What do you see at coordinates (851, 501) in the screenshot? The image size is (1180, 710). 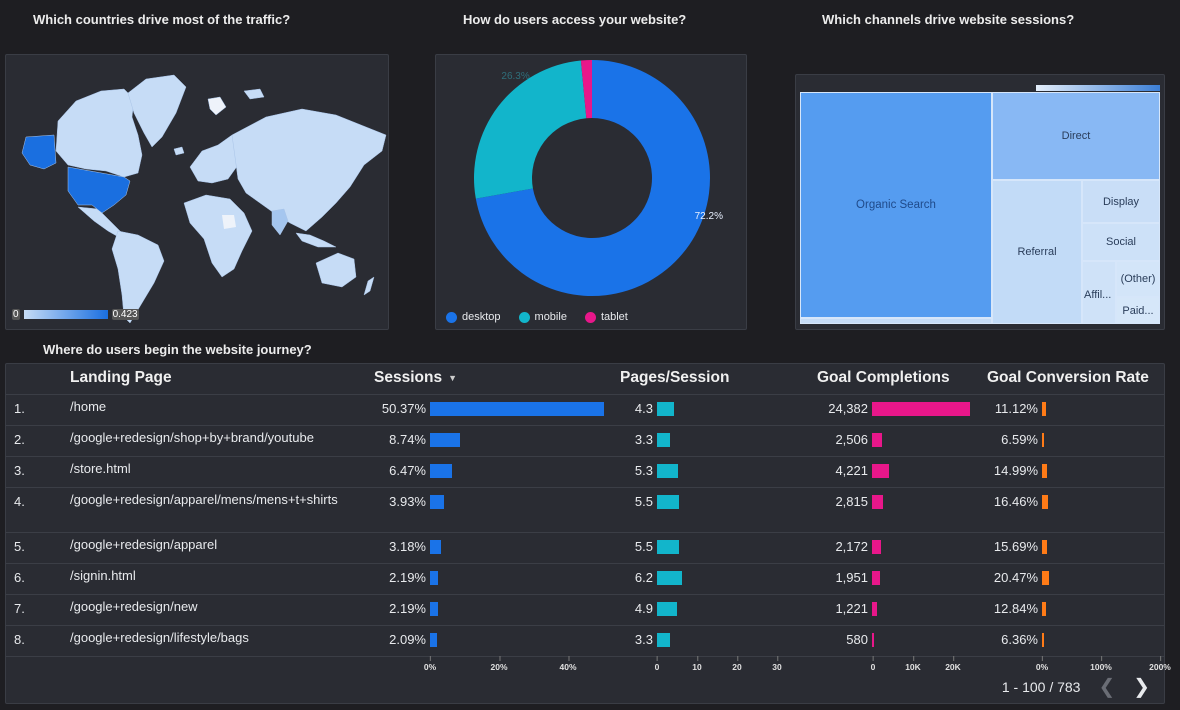 I see `goal-completions-value: 2,815` at bounding box center [851, 501].